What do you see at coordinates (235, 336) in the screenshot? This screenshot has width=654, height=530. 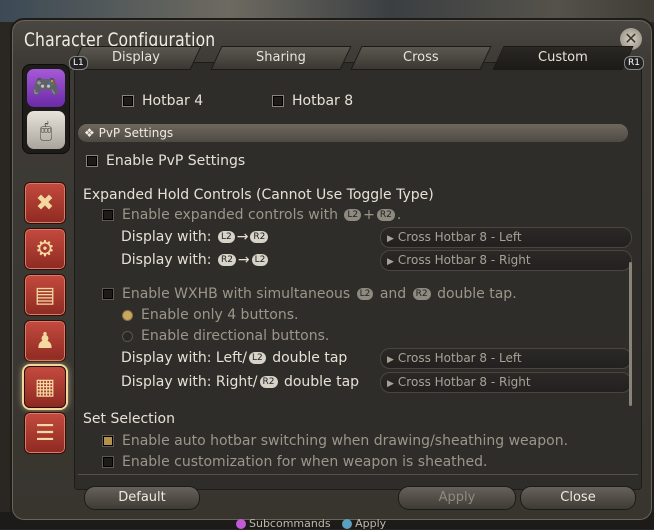 I see `radio-directional-label: Enable directional buttons.` at bounding box center [235, 336].